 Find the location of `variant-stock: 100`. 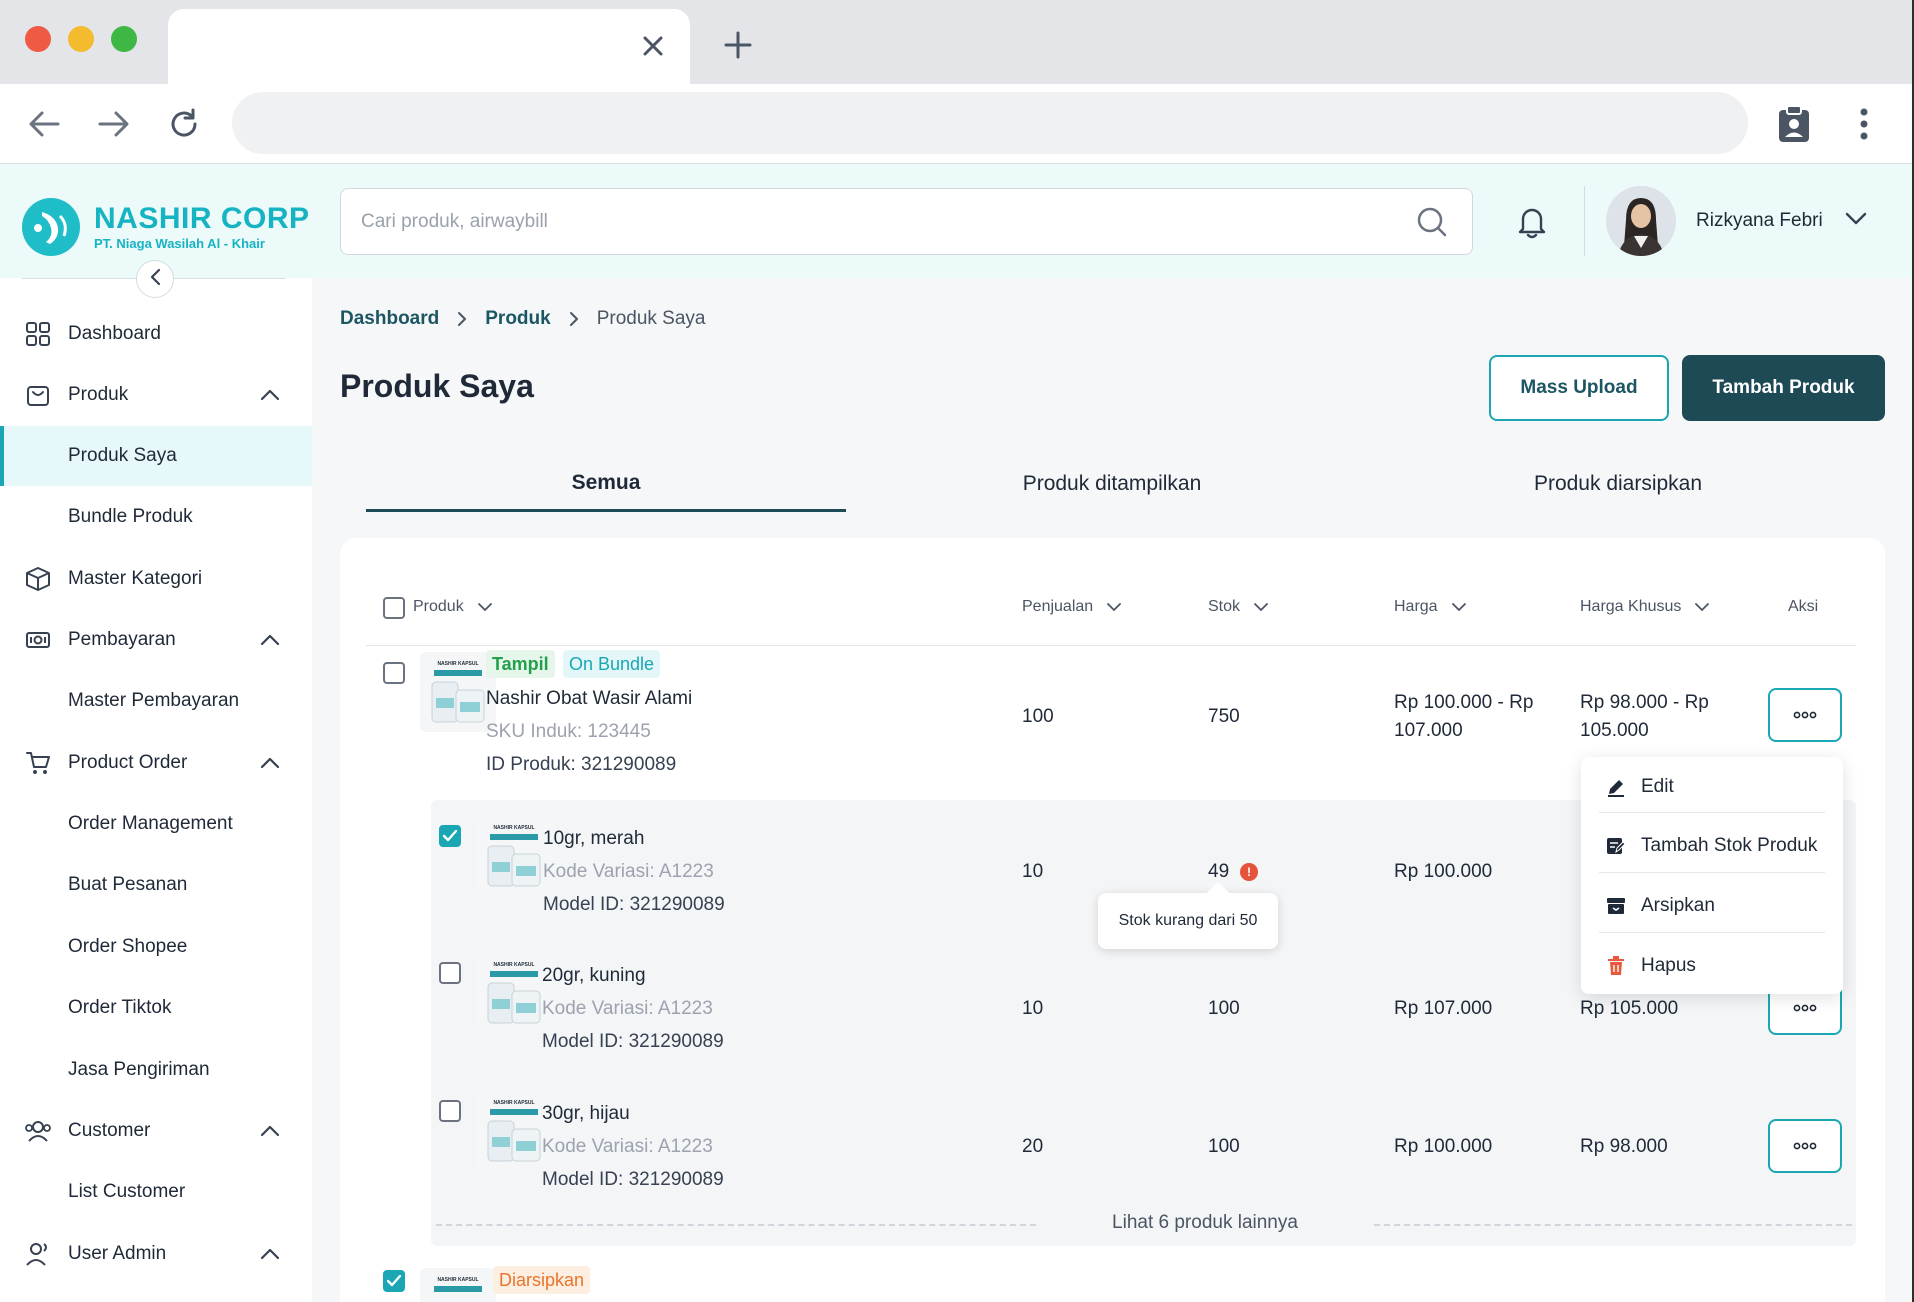

variant-stock: 100 is located at coordinates (1224, 1146).